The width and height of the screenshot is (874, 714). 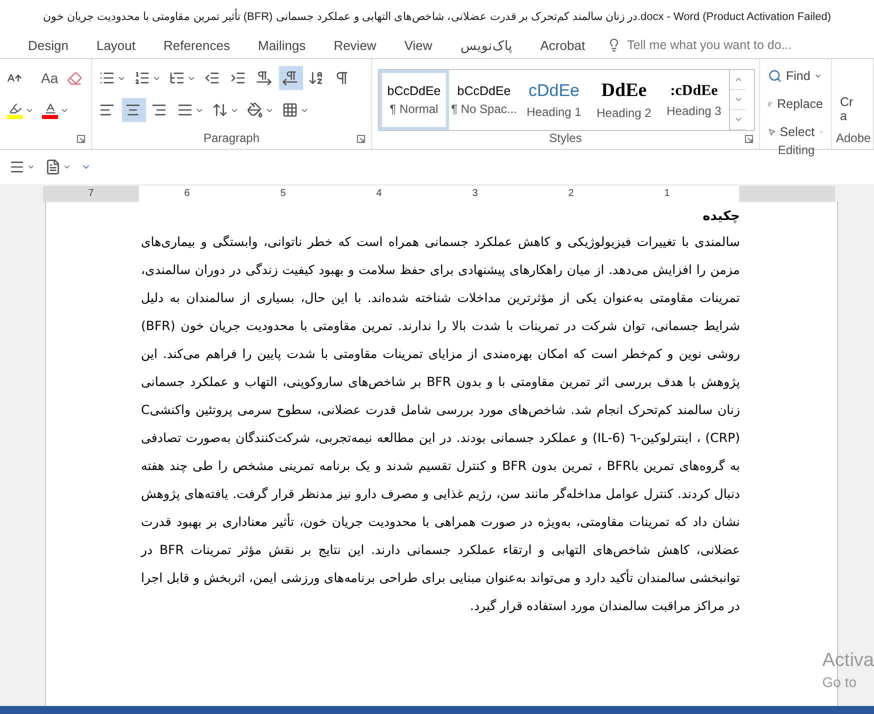 I want to click on borders-icon, so click(x=290, y=110).